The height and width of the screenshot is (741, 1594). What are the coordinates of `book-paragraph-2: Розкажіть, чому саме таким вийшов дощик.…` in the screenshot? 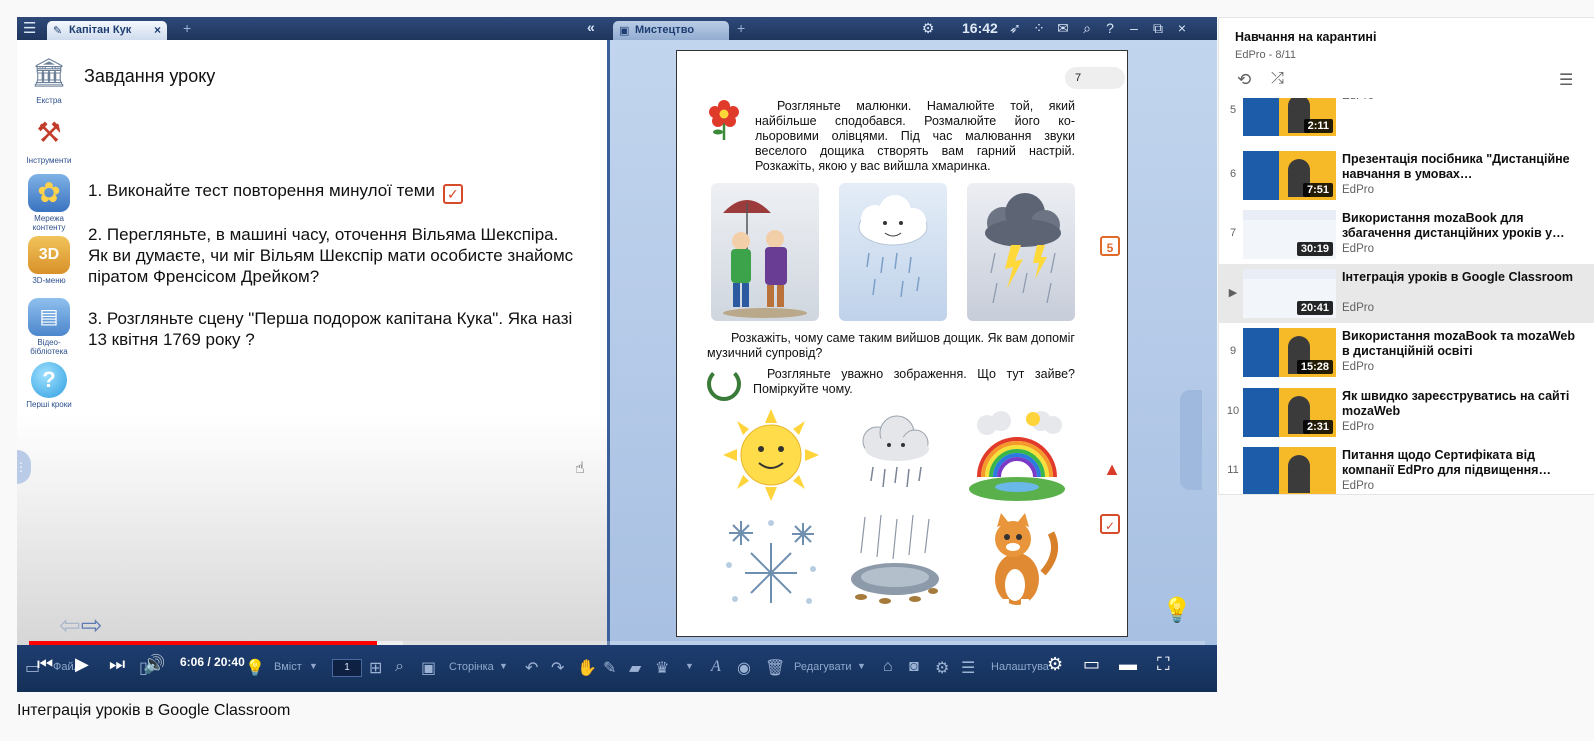 It's located at (891, 345).